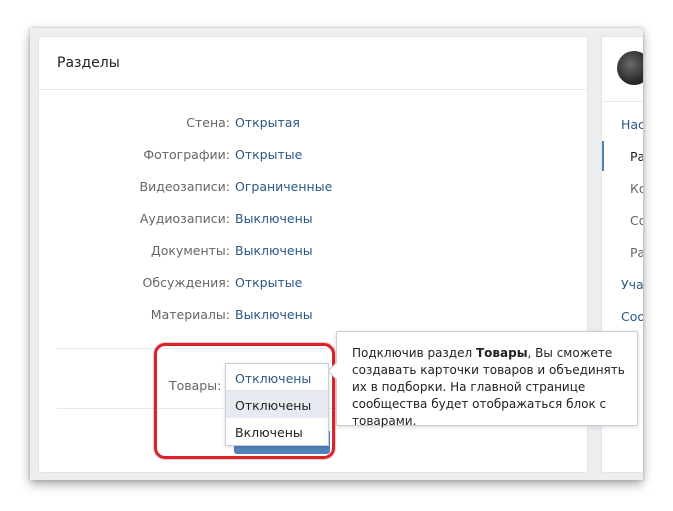 The image size is (673, 511). I want to click on row-label: Аудиозаписи:, so click(184, 218).